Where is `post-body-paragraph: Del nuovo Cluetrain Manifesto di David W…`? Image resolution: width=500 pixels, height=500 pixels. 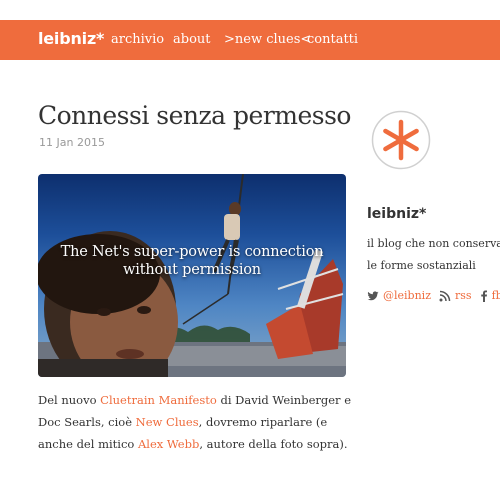 post-body-paragraph: Del nuovo Cluetrain Manifesto di David W… is located at coordinates (196, 422).